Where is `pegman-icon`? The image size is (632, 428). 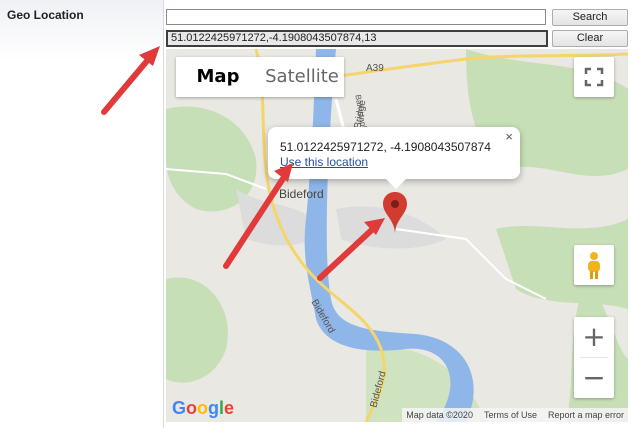
pegman-icon is located at coordinates (594, 265).